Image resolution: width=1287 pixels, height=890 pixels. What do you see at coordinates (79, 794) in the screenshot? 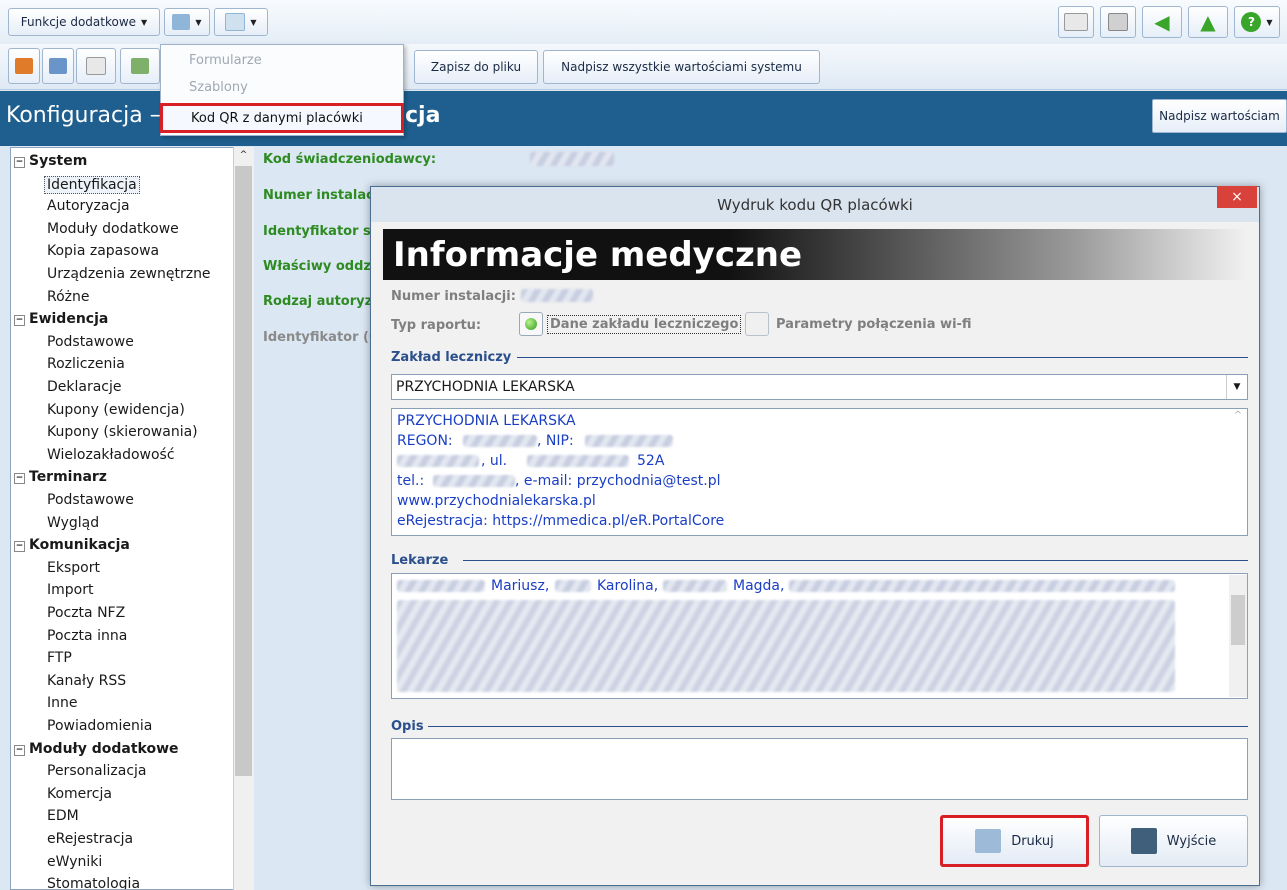
I see `tree-item: Komercja` at bounding box center [79, 794].